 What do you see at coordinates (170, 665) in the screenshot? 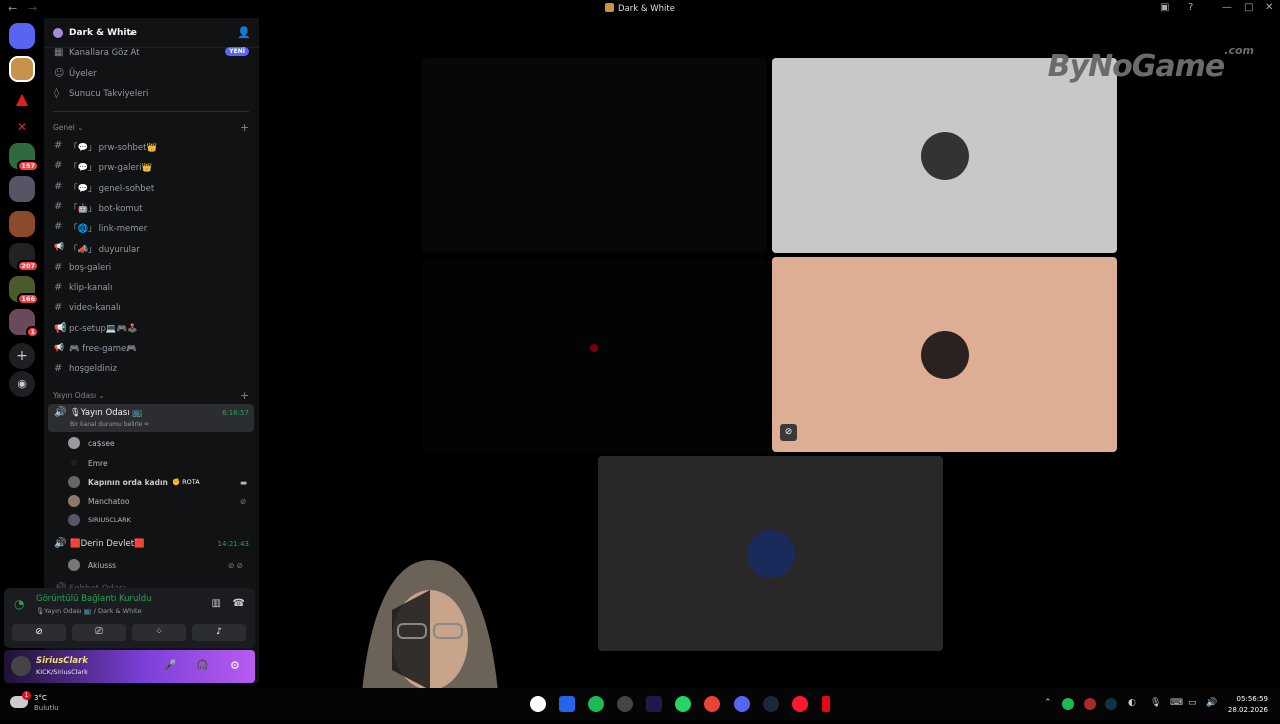
I see `microphone-icon: 🎤` at bounding box center [170, 665].